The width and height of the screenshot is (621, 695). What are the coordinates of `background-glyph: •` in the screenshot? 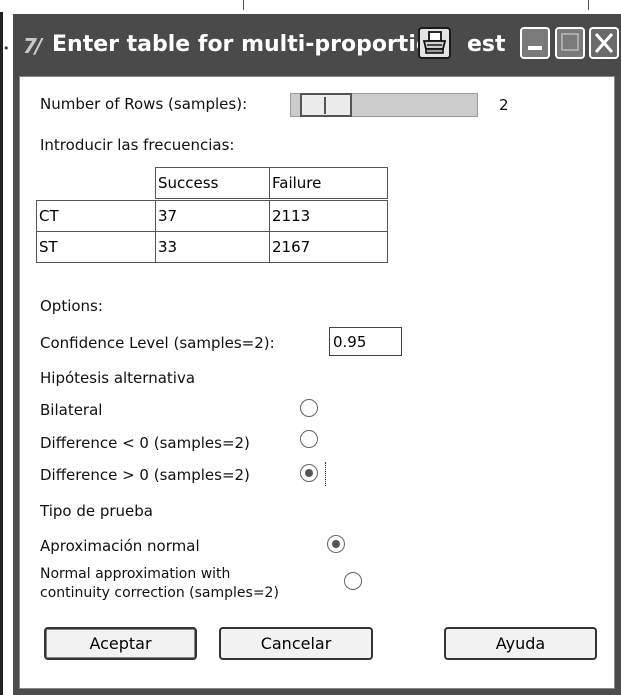 It's located at (6, 48).